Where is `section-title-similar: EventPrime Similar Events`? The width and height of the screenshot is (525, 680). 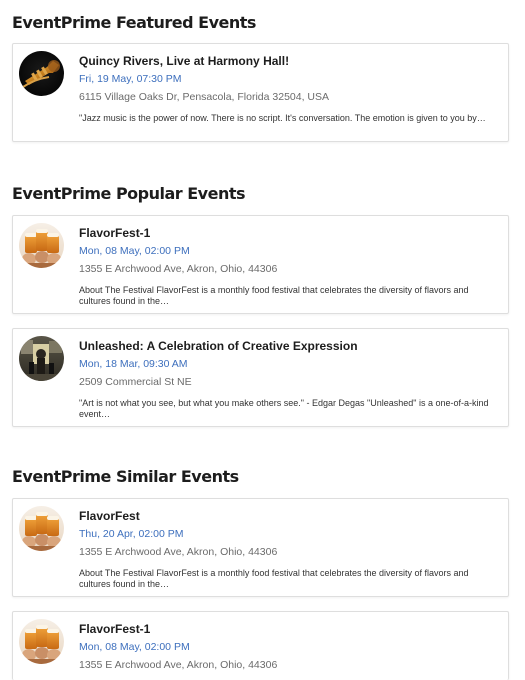 section-title-similar: EventPrime Similar Events is located at coordinates (125, 476).